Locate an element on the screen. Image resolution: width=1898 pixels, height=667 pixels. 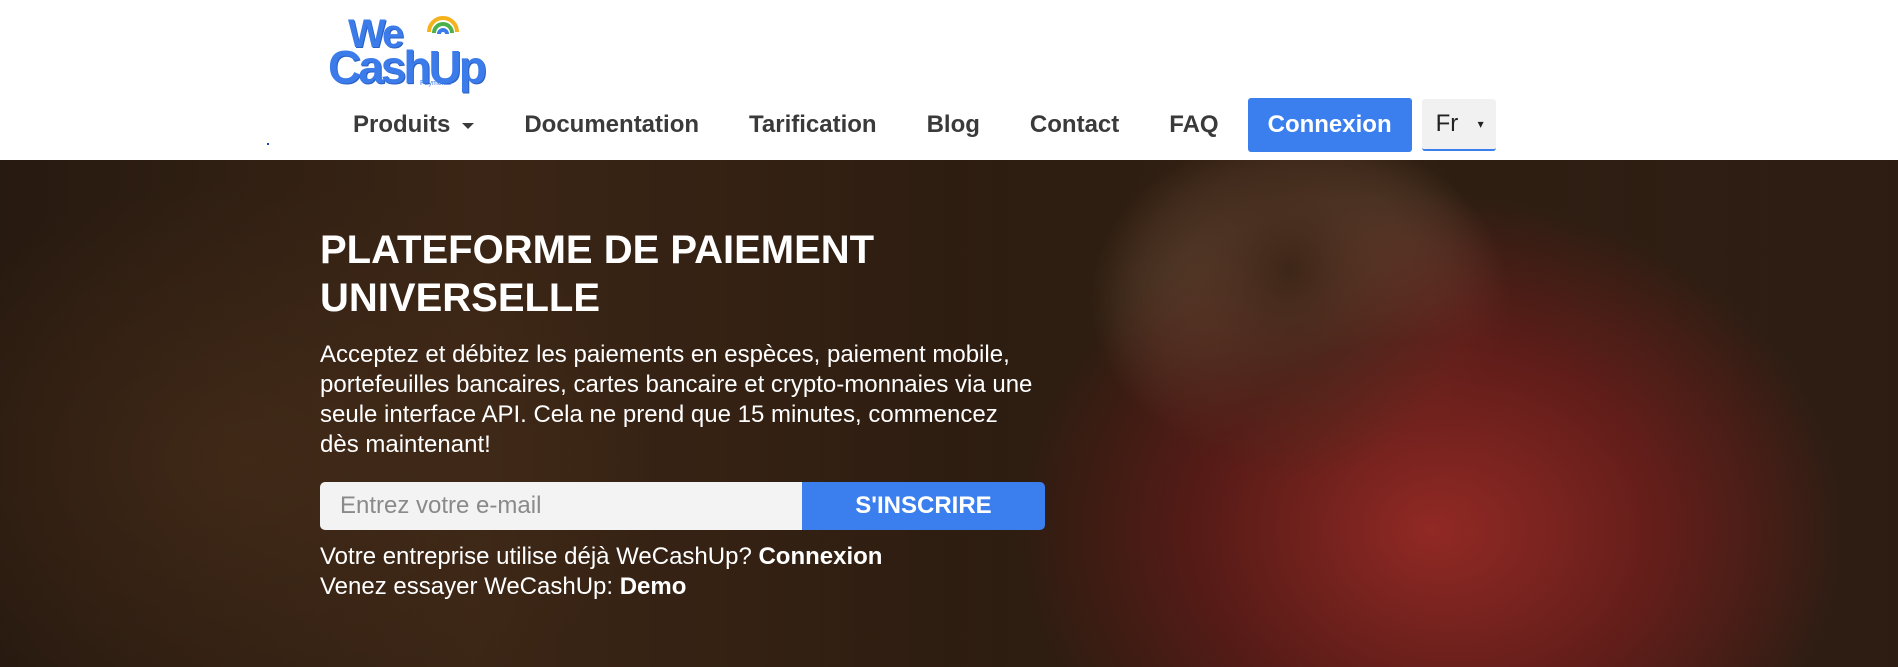
demo-link: Demo is located at coordinates (653, 586).